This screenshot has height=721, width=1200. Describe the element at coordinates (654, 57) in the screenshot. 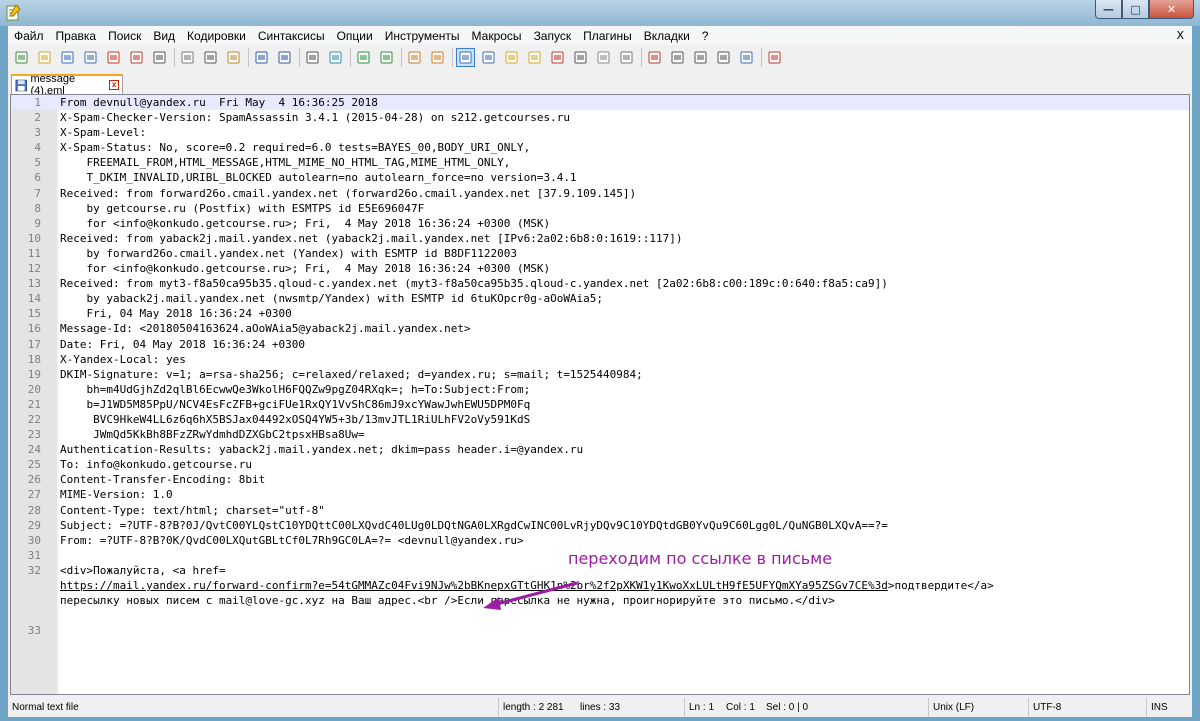

I see `record-macro-button` at that location.